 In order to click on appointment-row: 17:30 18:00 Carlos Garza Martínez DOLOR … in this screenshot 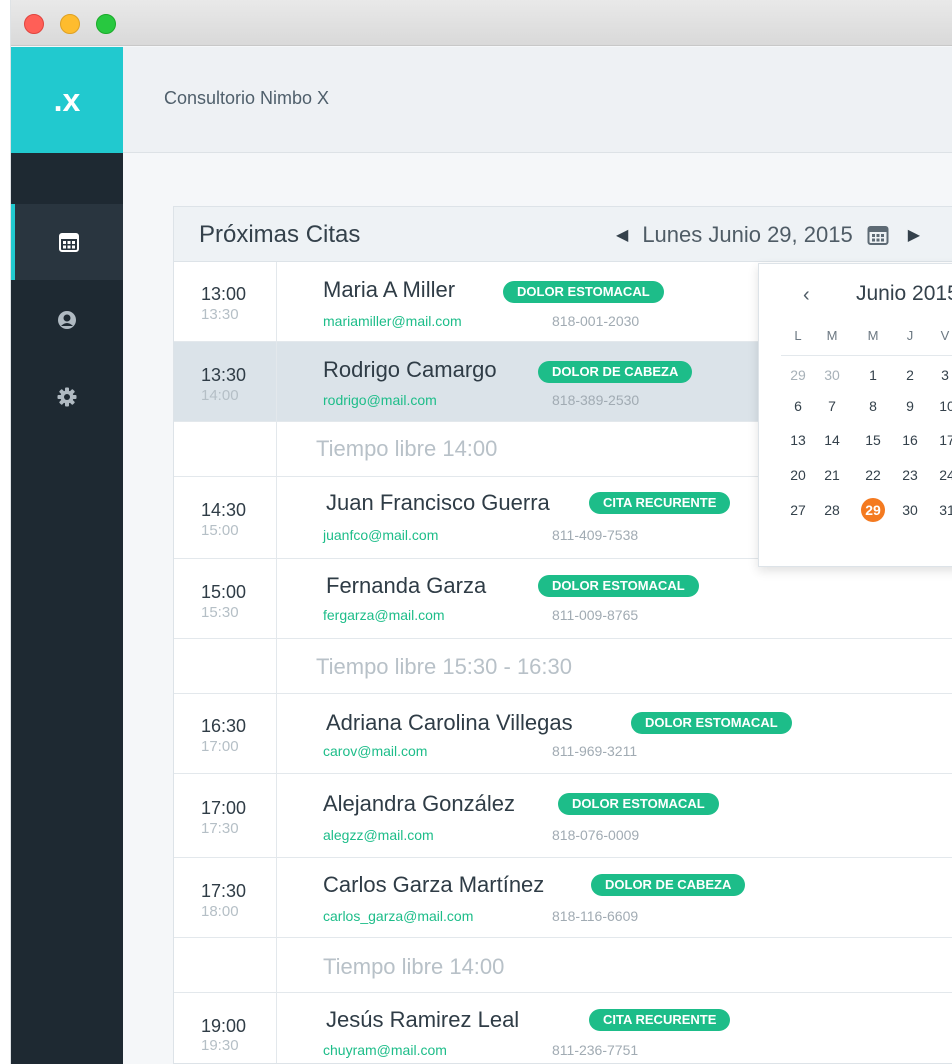, I will do `click(563, 898)`.